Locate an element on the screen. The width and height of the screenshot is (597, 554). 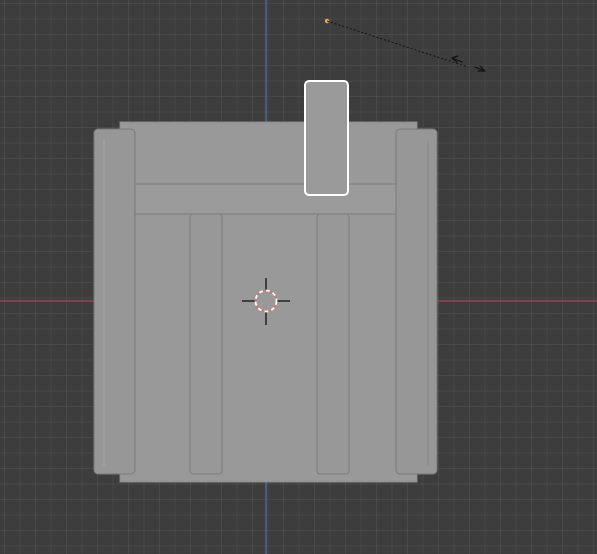
crate-crossbar is located at coordinates (268, 199).